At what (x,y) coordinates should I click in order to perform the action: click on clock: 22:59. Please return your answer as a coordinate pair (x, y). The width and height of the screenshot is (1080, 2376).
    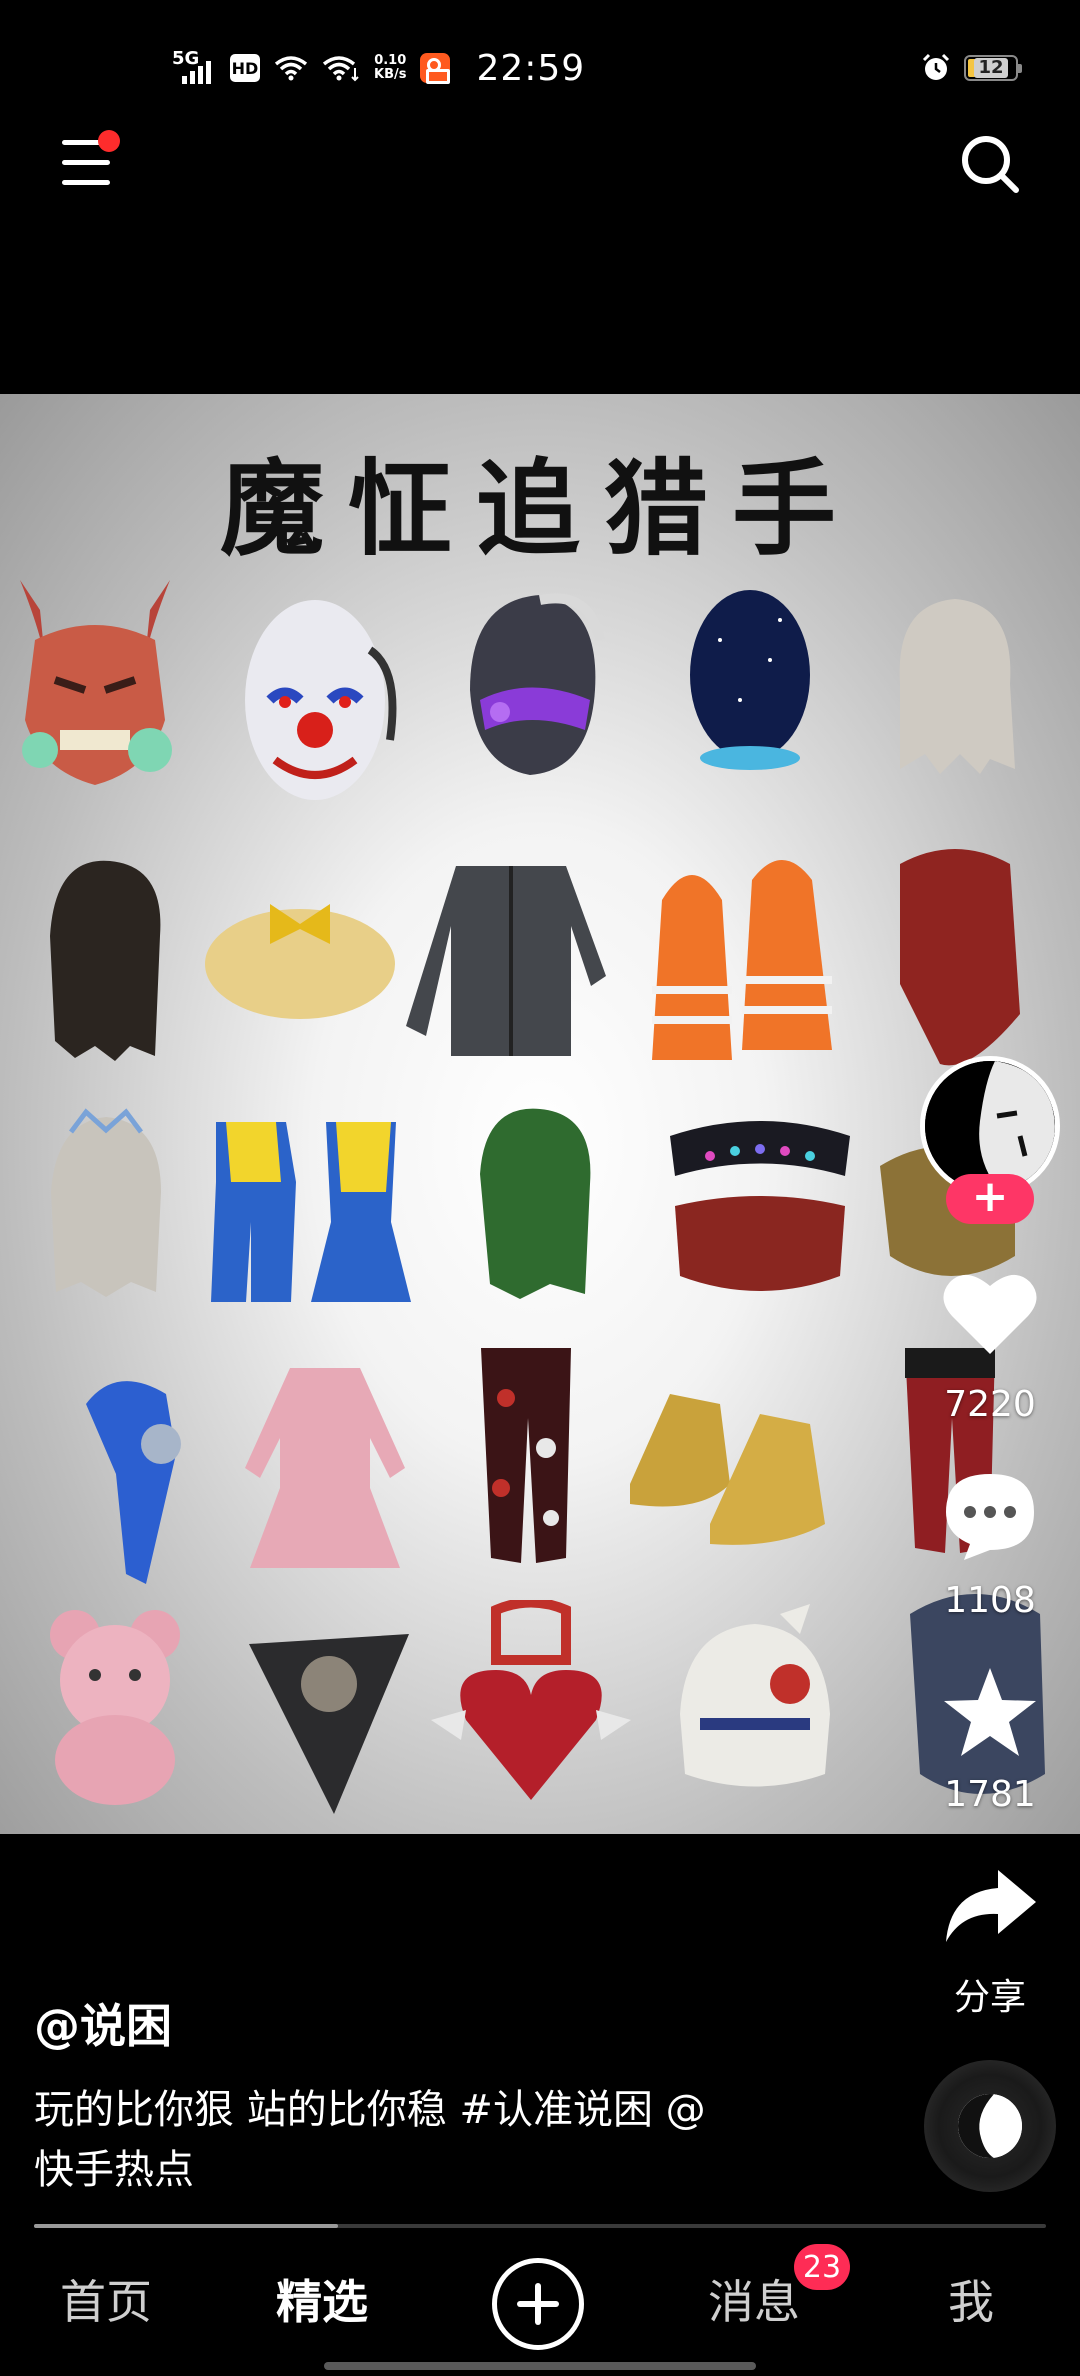
    Looking at the image, I should click on (531, 68).